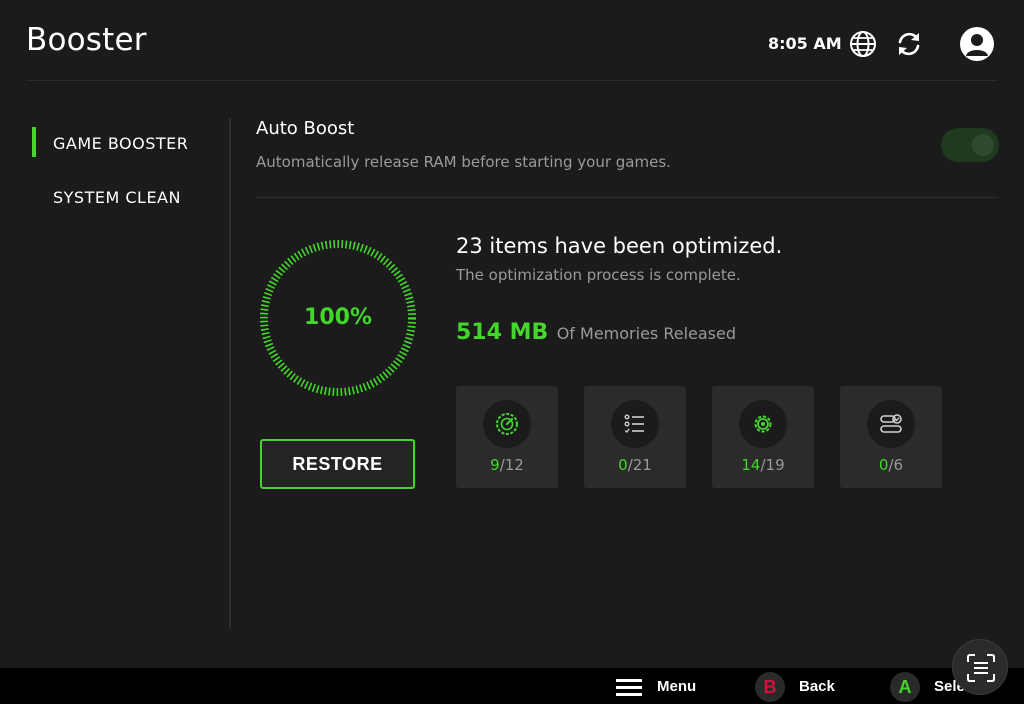  What do you see at coordinates (763, 424) in the screenshot?
I see `gear-icon` at bounding box center [763, 424].